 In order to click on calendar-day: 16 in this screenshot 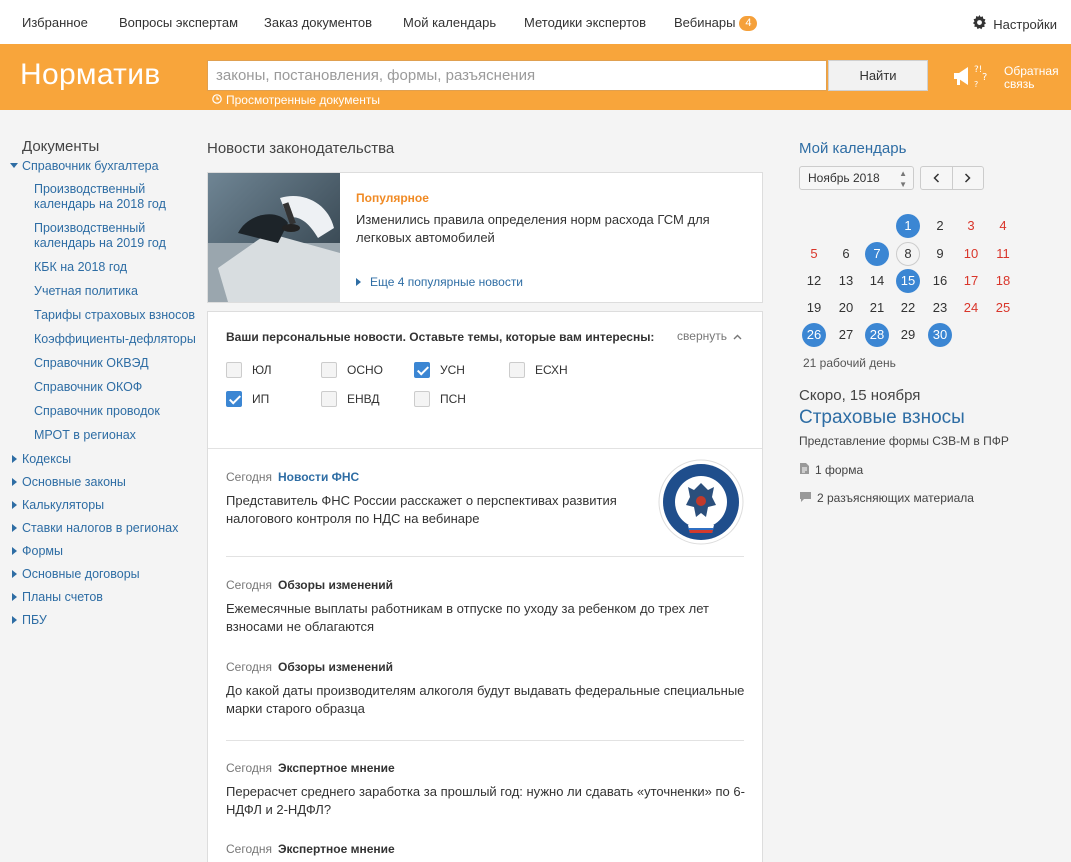, I will do `click(940, 281)`.